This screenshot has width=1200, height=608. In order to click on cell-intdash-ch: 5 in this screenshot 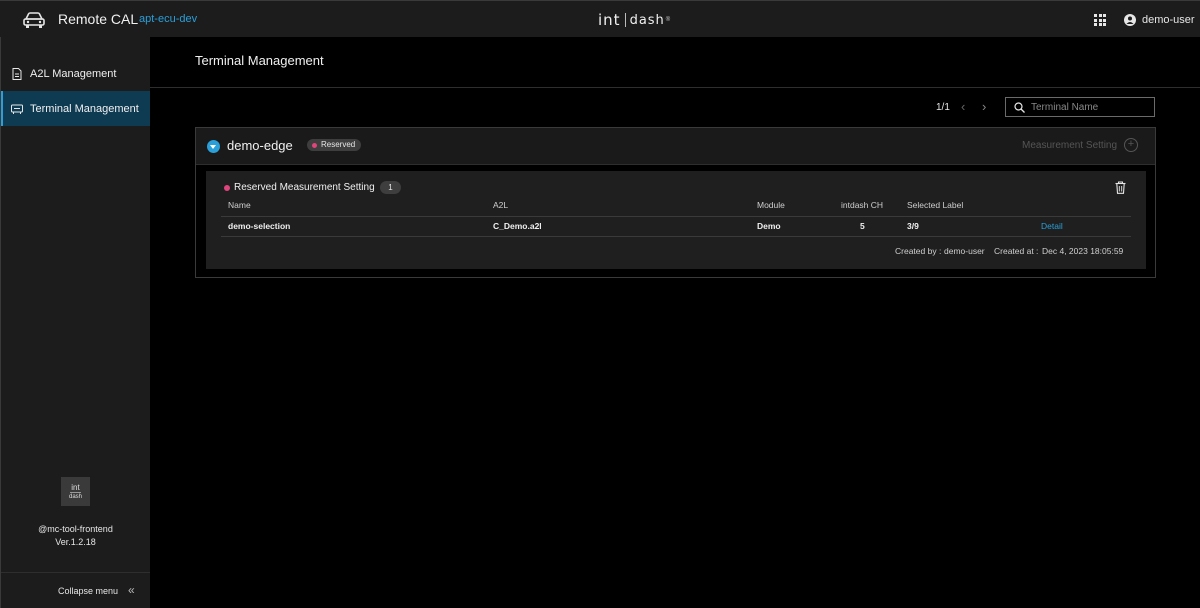, I will do `click(862, 226)`.